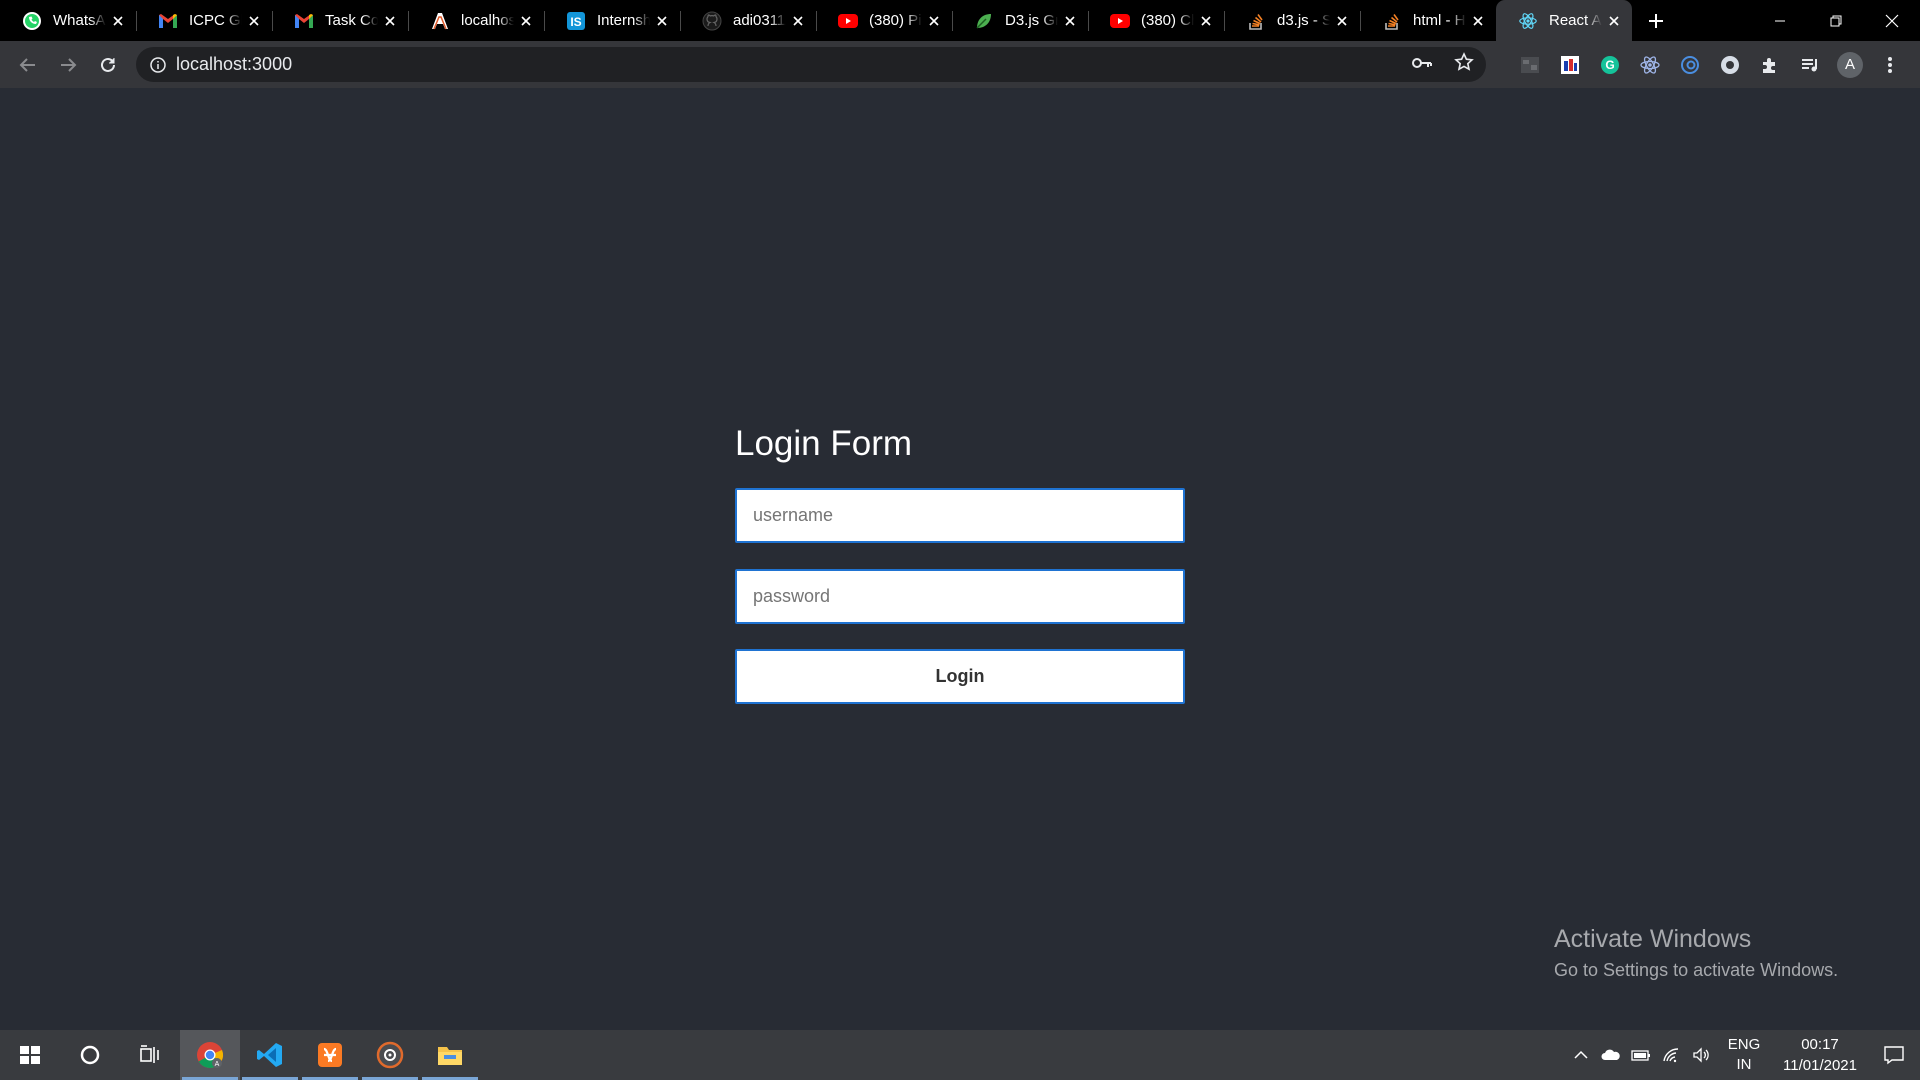 This screenshot has width=1920, height=1080. What do you see at coordinates (1031, 20) in the screenshot?
I see `tab-title: D3.js Graph` at bounding box center [1031, 20].